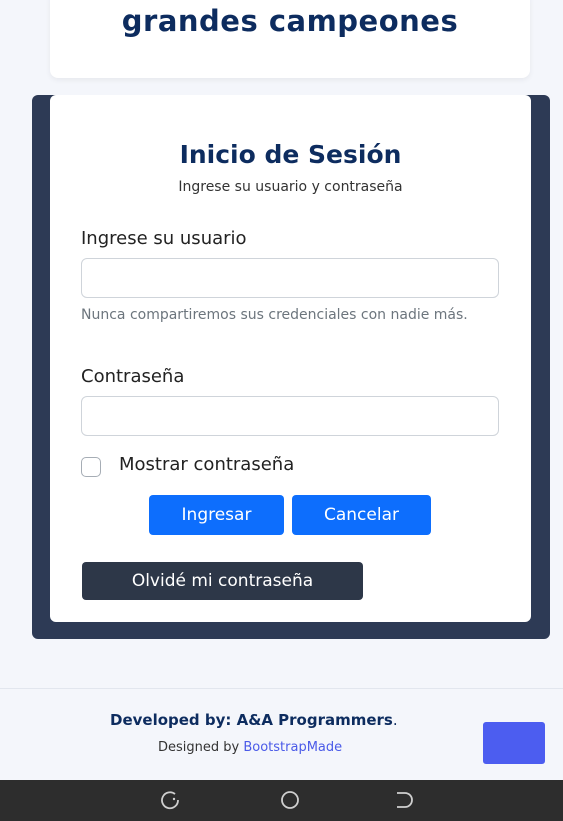 Image resolution: width=563 pixels, height=821 pixels. I want to click on password-input, so click(290, 416).